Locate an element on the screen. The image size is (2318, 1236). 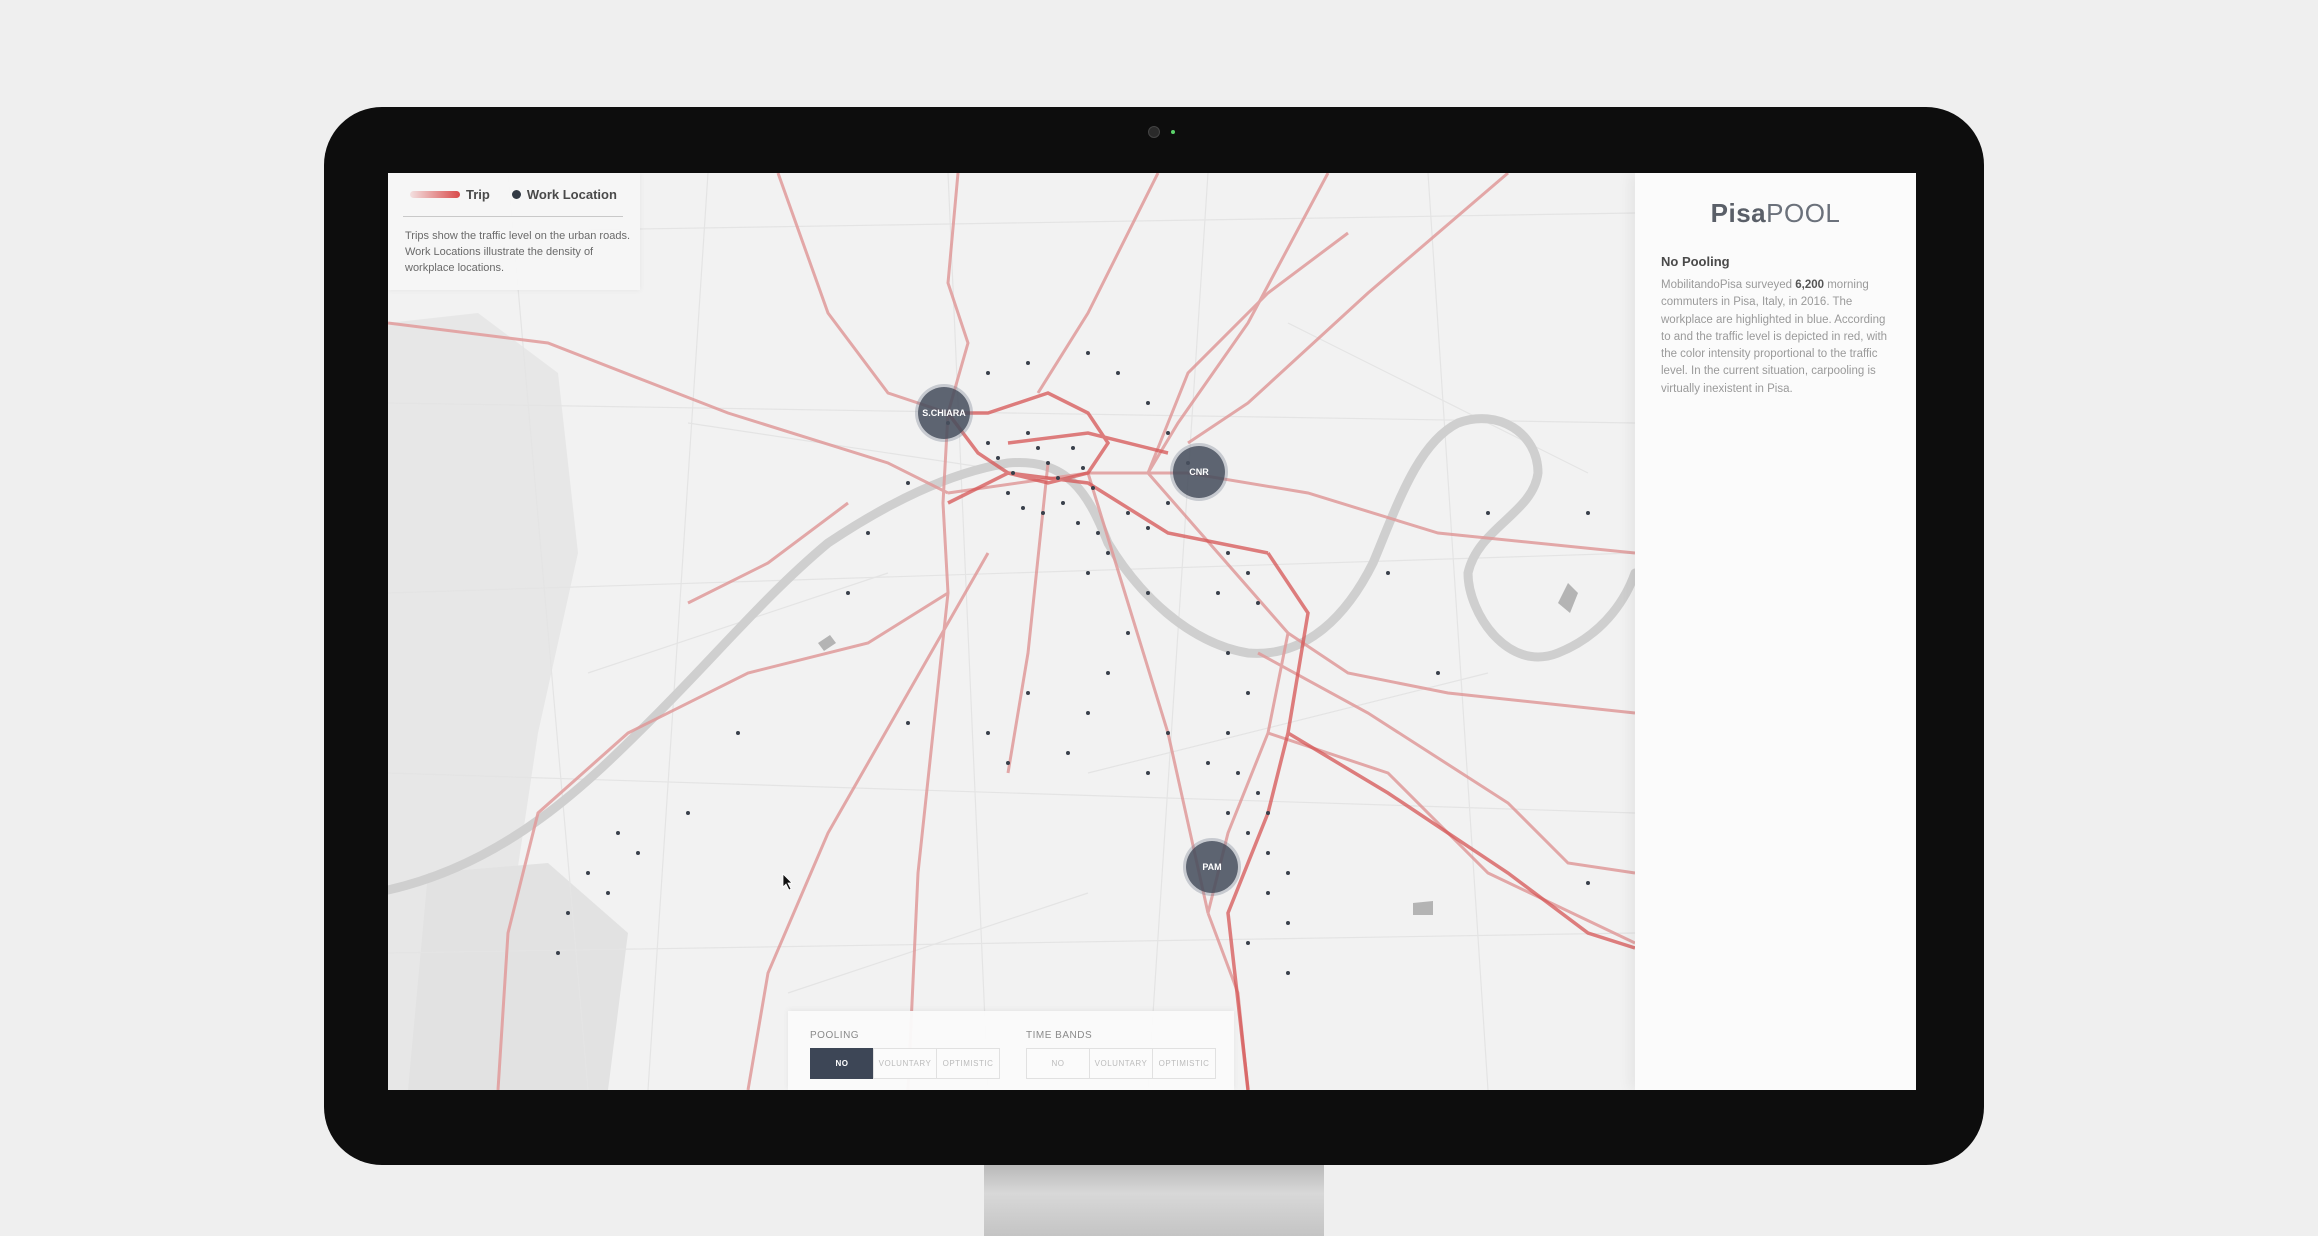
camera-icon is located at coordinates (1154, 132).